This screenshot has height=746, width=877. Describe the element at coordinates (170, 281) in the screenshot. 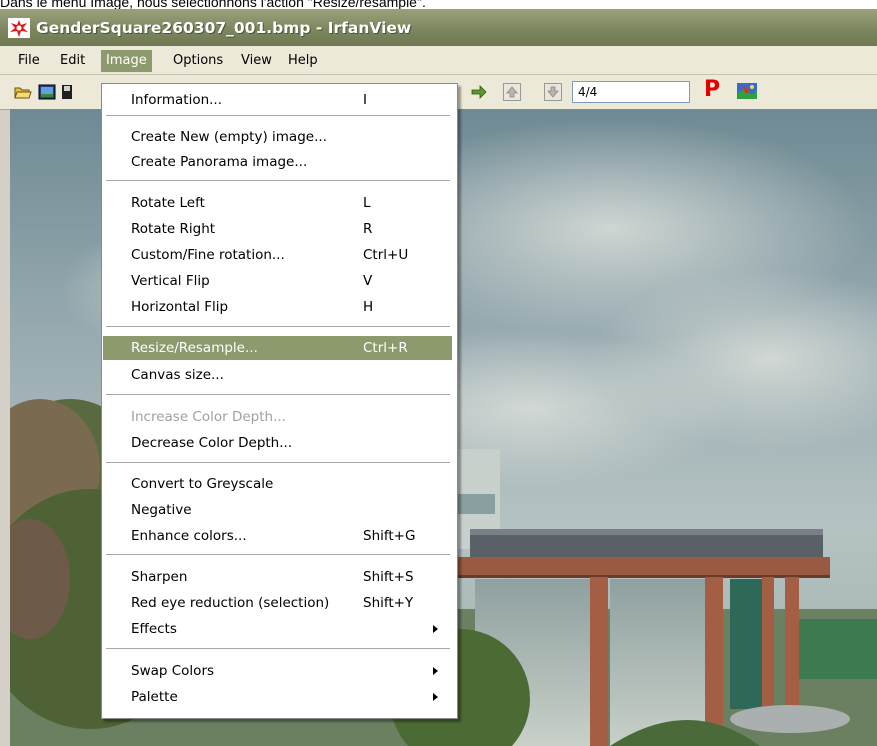

I see `menu-item-label: Vertical Flip` at that location.